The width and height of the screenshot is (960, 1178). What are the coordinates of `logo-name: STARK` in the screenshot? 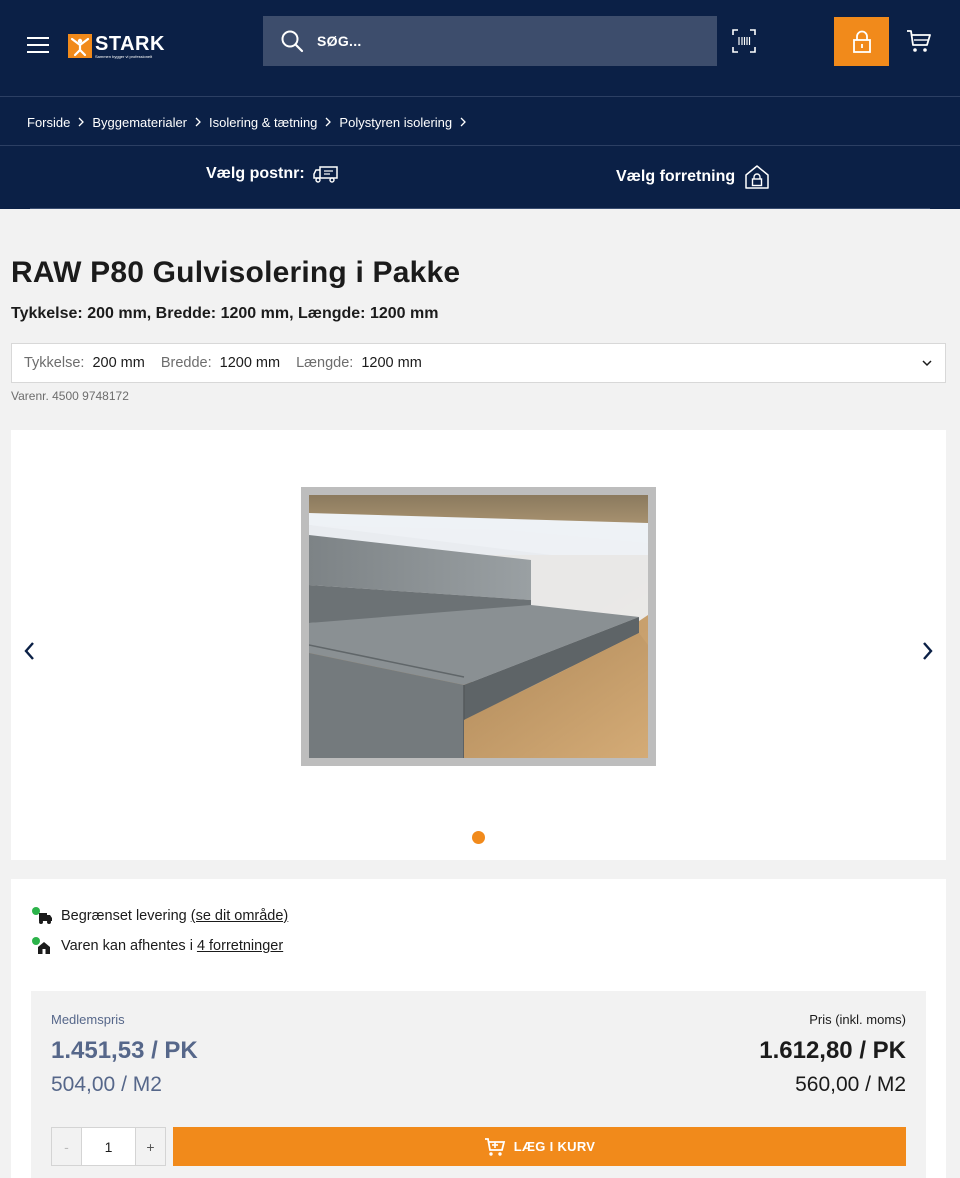 It's located at (130, 43).